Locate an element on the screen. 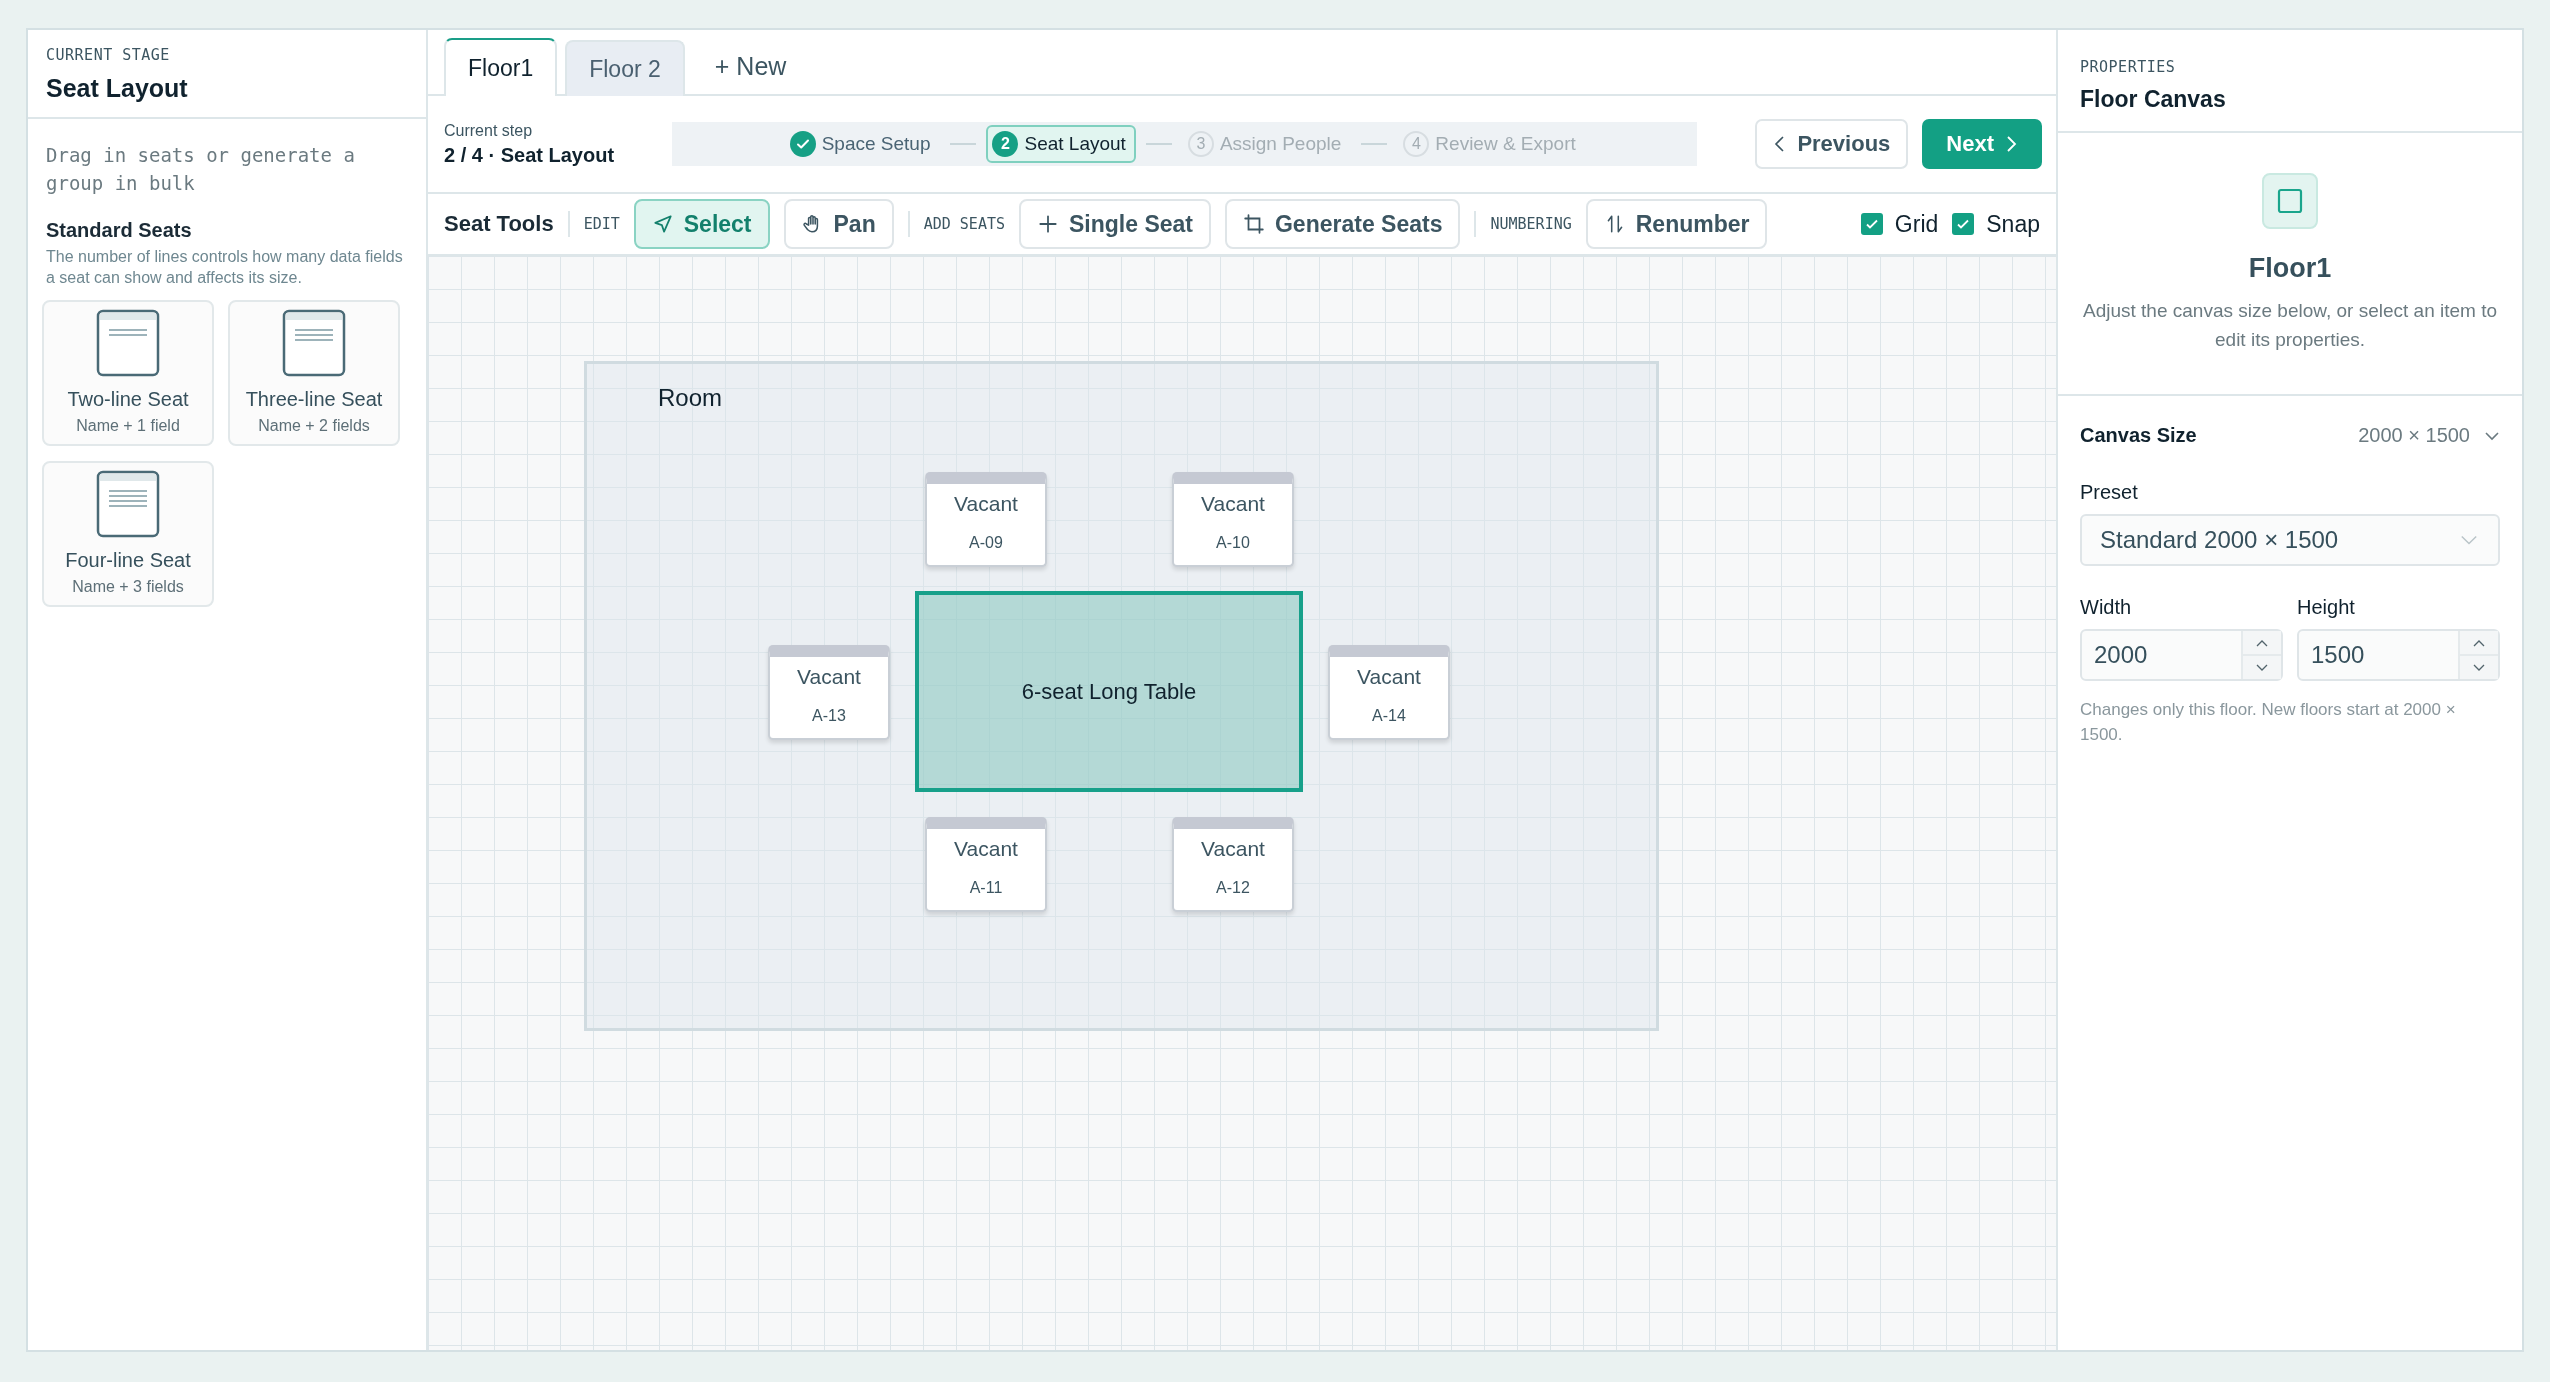  template-name: Three-line Seat is located at coordinates (314, 399).